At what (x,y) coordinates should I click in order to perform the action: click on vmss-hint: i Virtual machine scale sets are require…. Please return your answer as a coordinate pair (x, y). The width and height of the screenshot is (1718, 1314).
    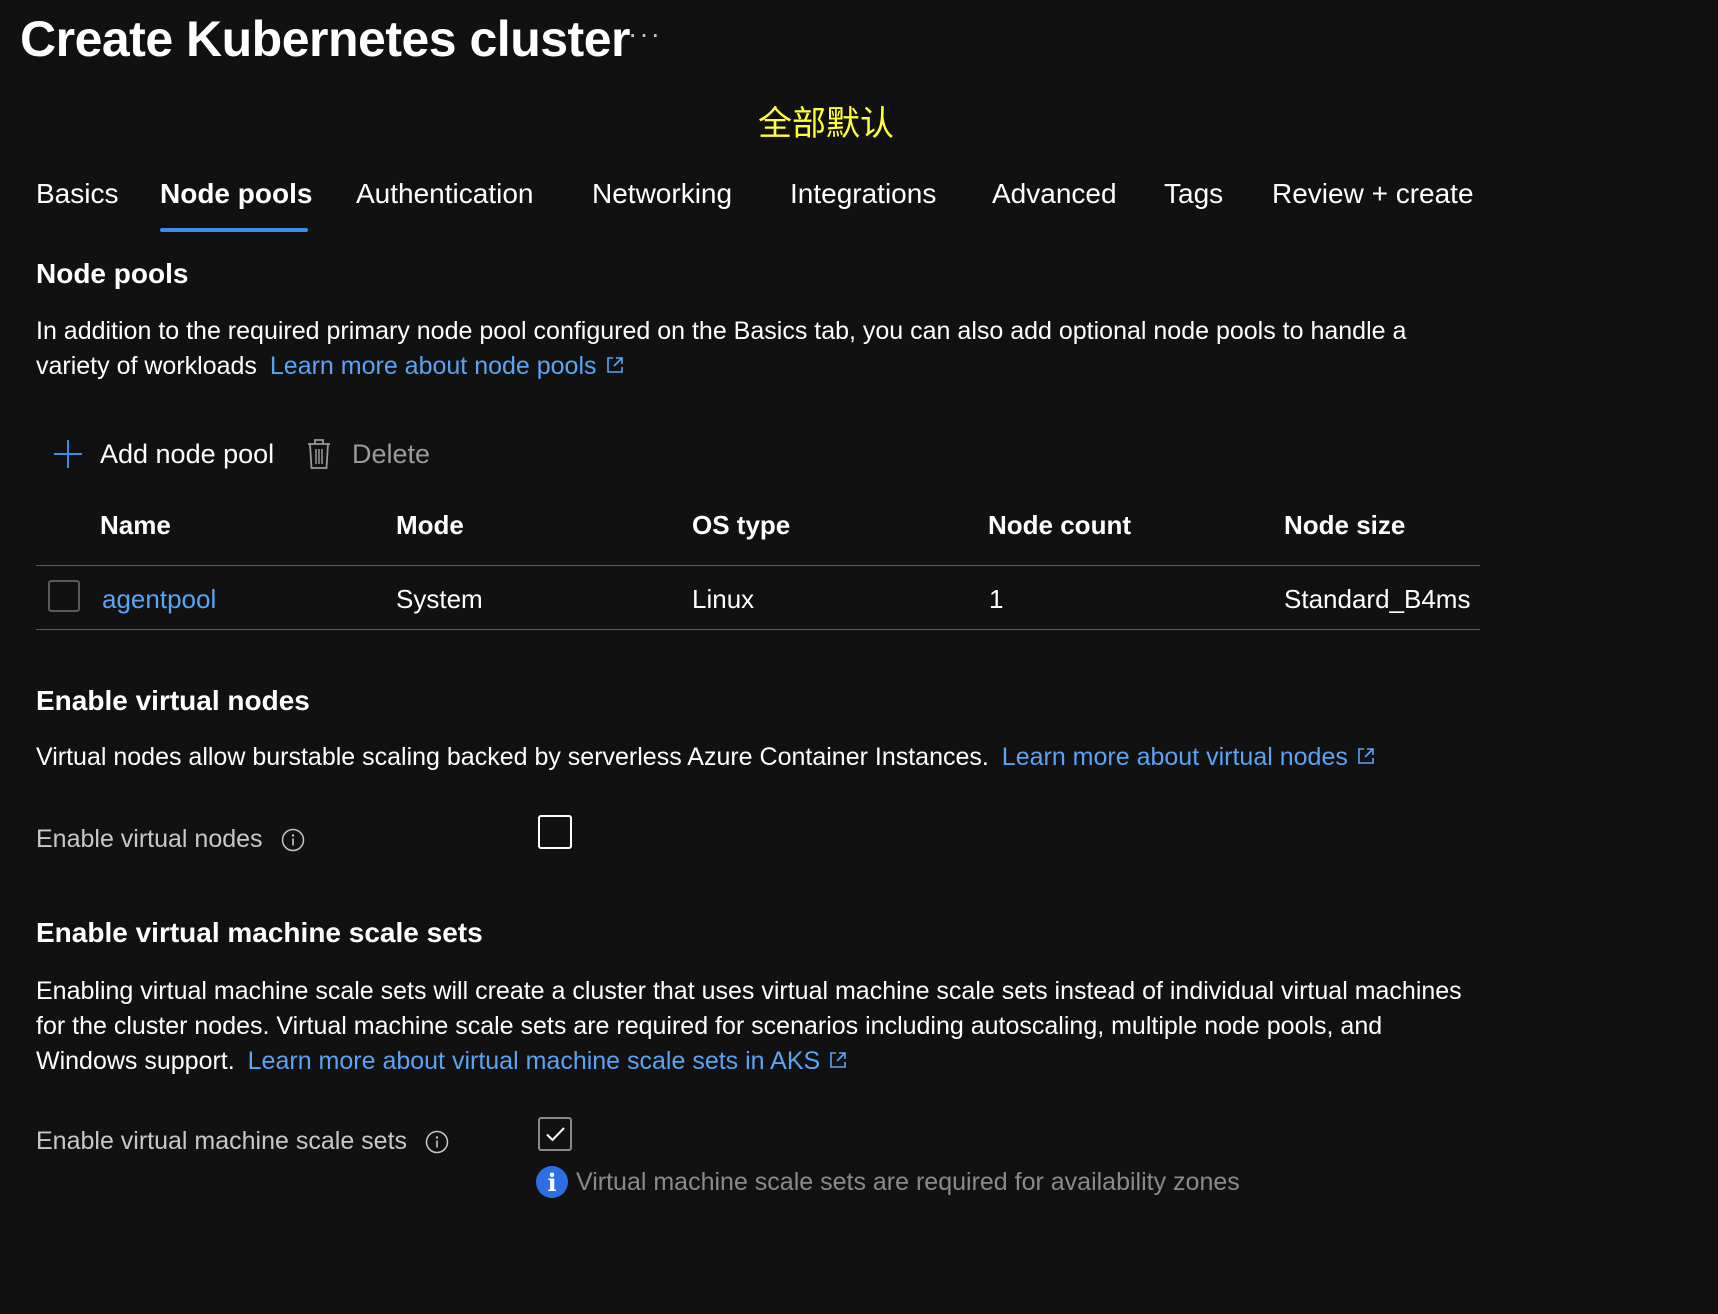
    Looking at the image, I should click on (888, 1182).